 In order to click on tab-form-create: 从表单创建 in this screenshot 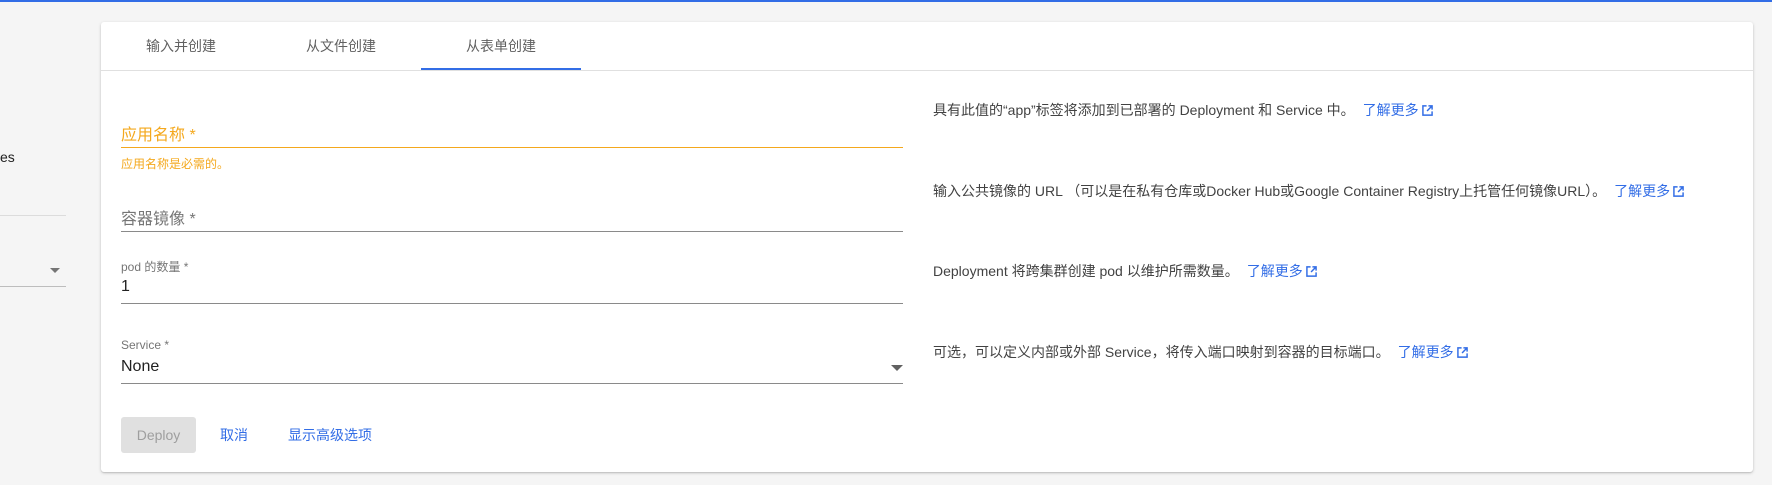, I will do `click(501, 46)`.